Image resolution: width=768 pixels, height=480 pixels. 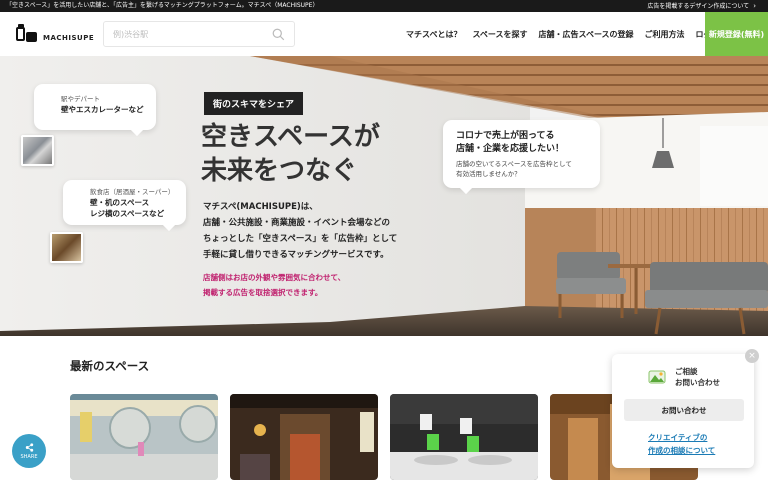 I want to click on speech-bubble-station: 駅やデパート 壁やエスカレーターなど, so click(x=95, y=107).